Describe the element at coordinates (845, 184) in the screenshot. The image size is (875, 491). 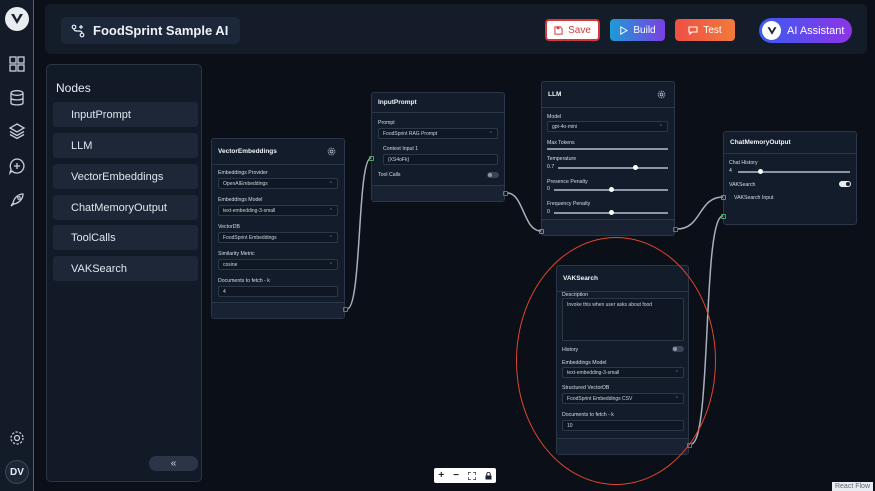
I see `vaksearch-toggle` at that location.